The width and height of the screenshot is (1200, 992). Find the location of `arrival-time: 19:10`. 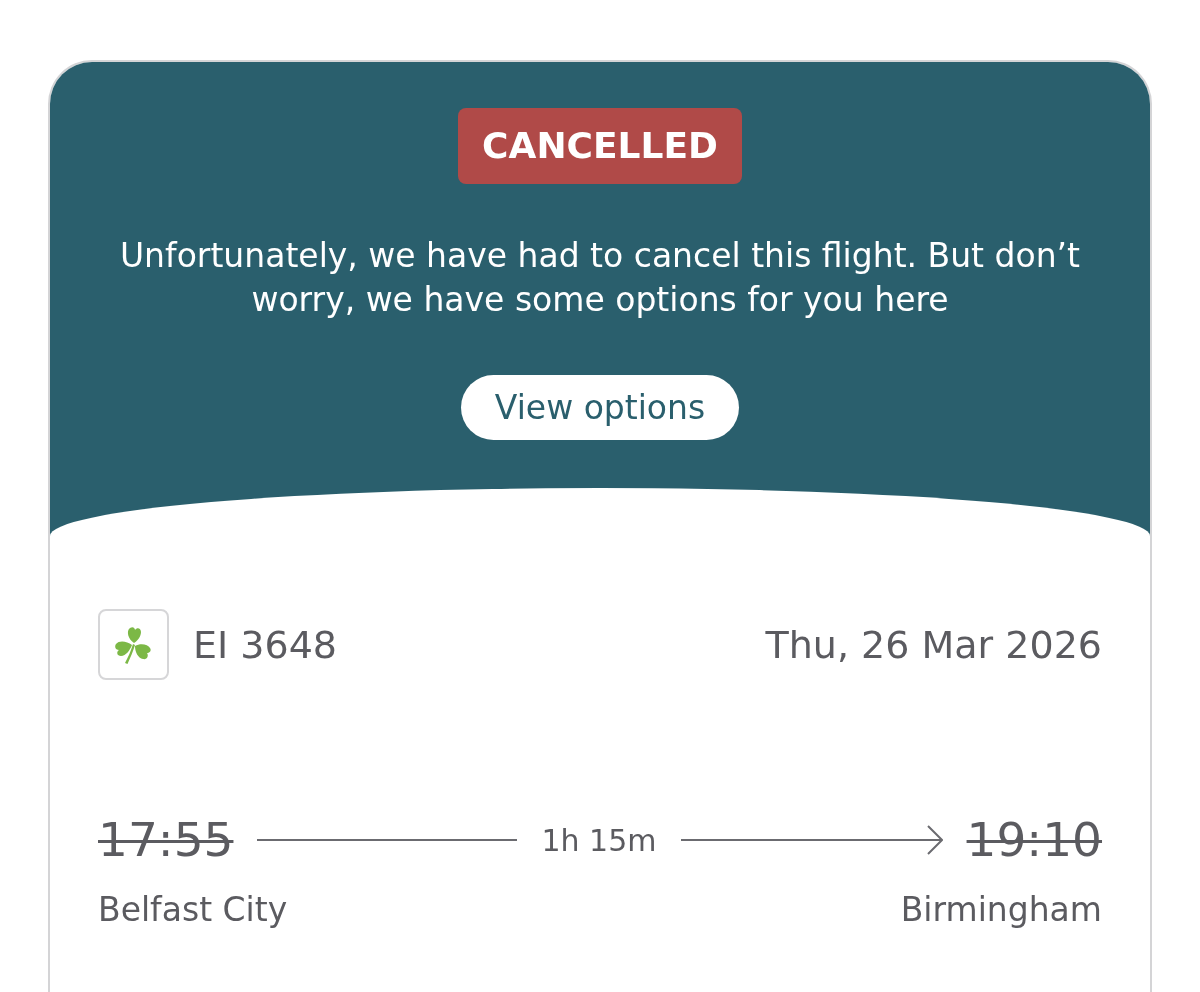

arrival-time: 19:10 is located at coordinates (1034, 840).